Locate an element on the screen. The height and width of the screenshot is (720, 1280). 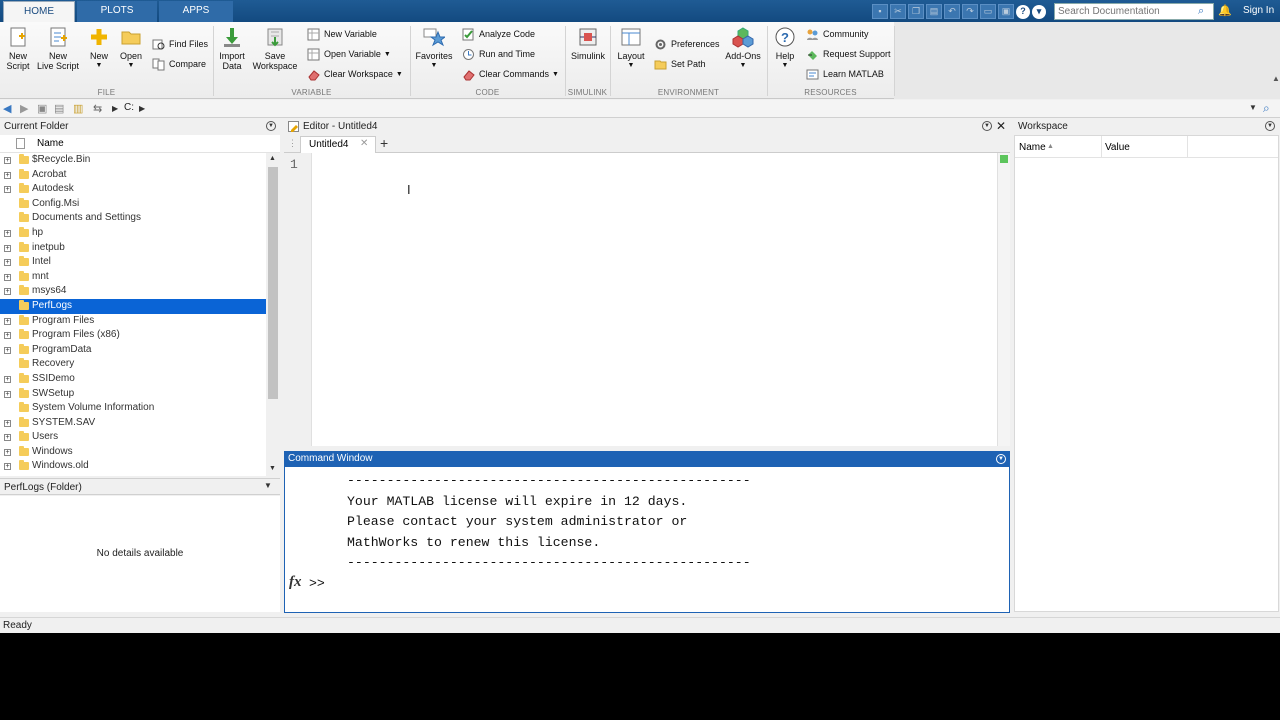
folder-item: + ProgramData is located at coordinates (133, 350).